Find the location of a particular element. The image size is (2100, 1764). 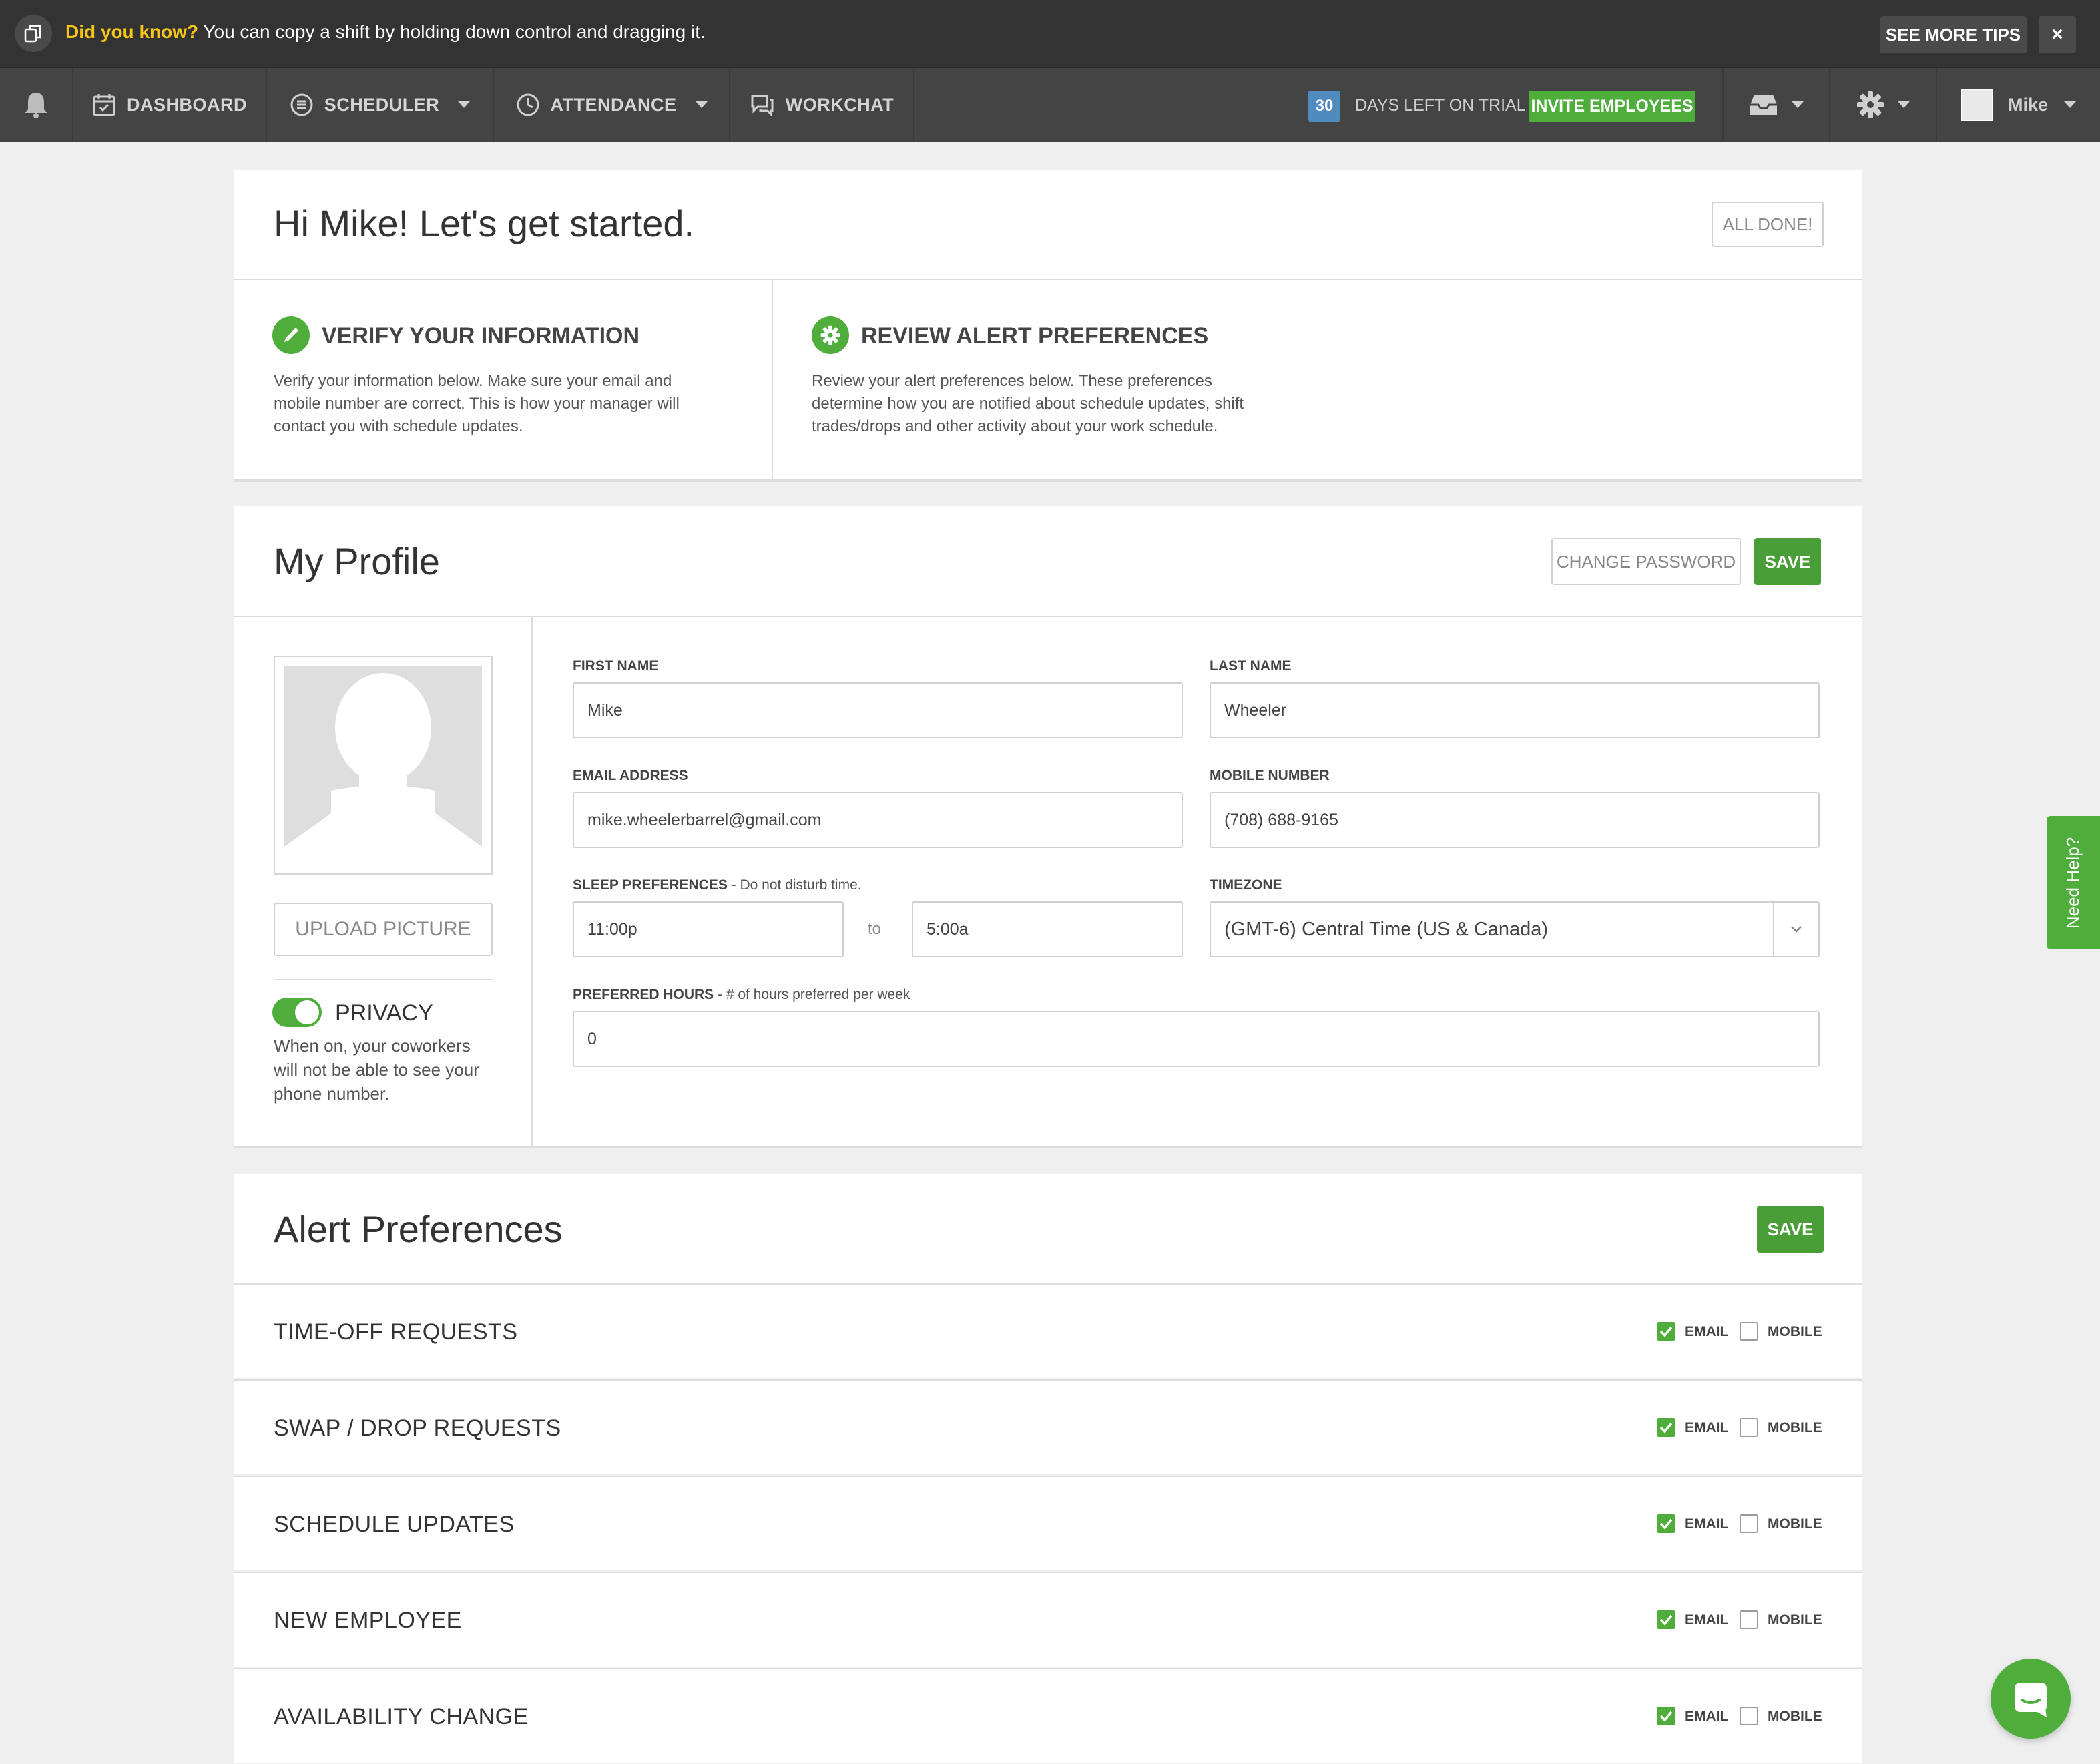

alert-row: AVAILABILITY CHANGE EMAIL MOBILE is located at coordinates (1048, 1716).